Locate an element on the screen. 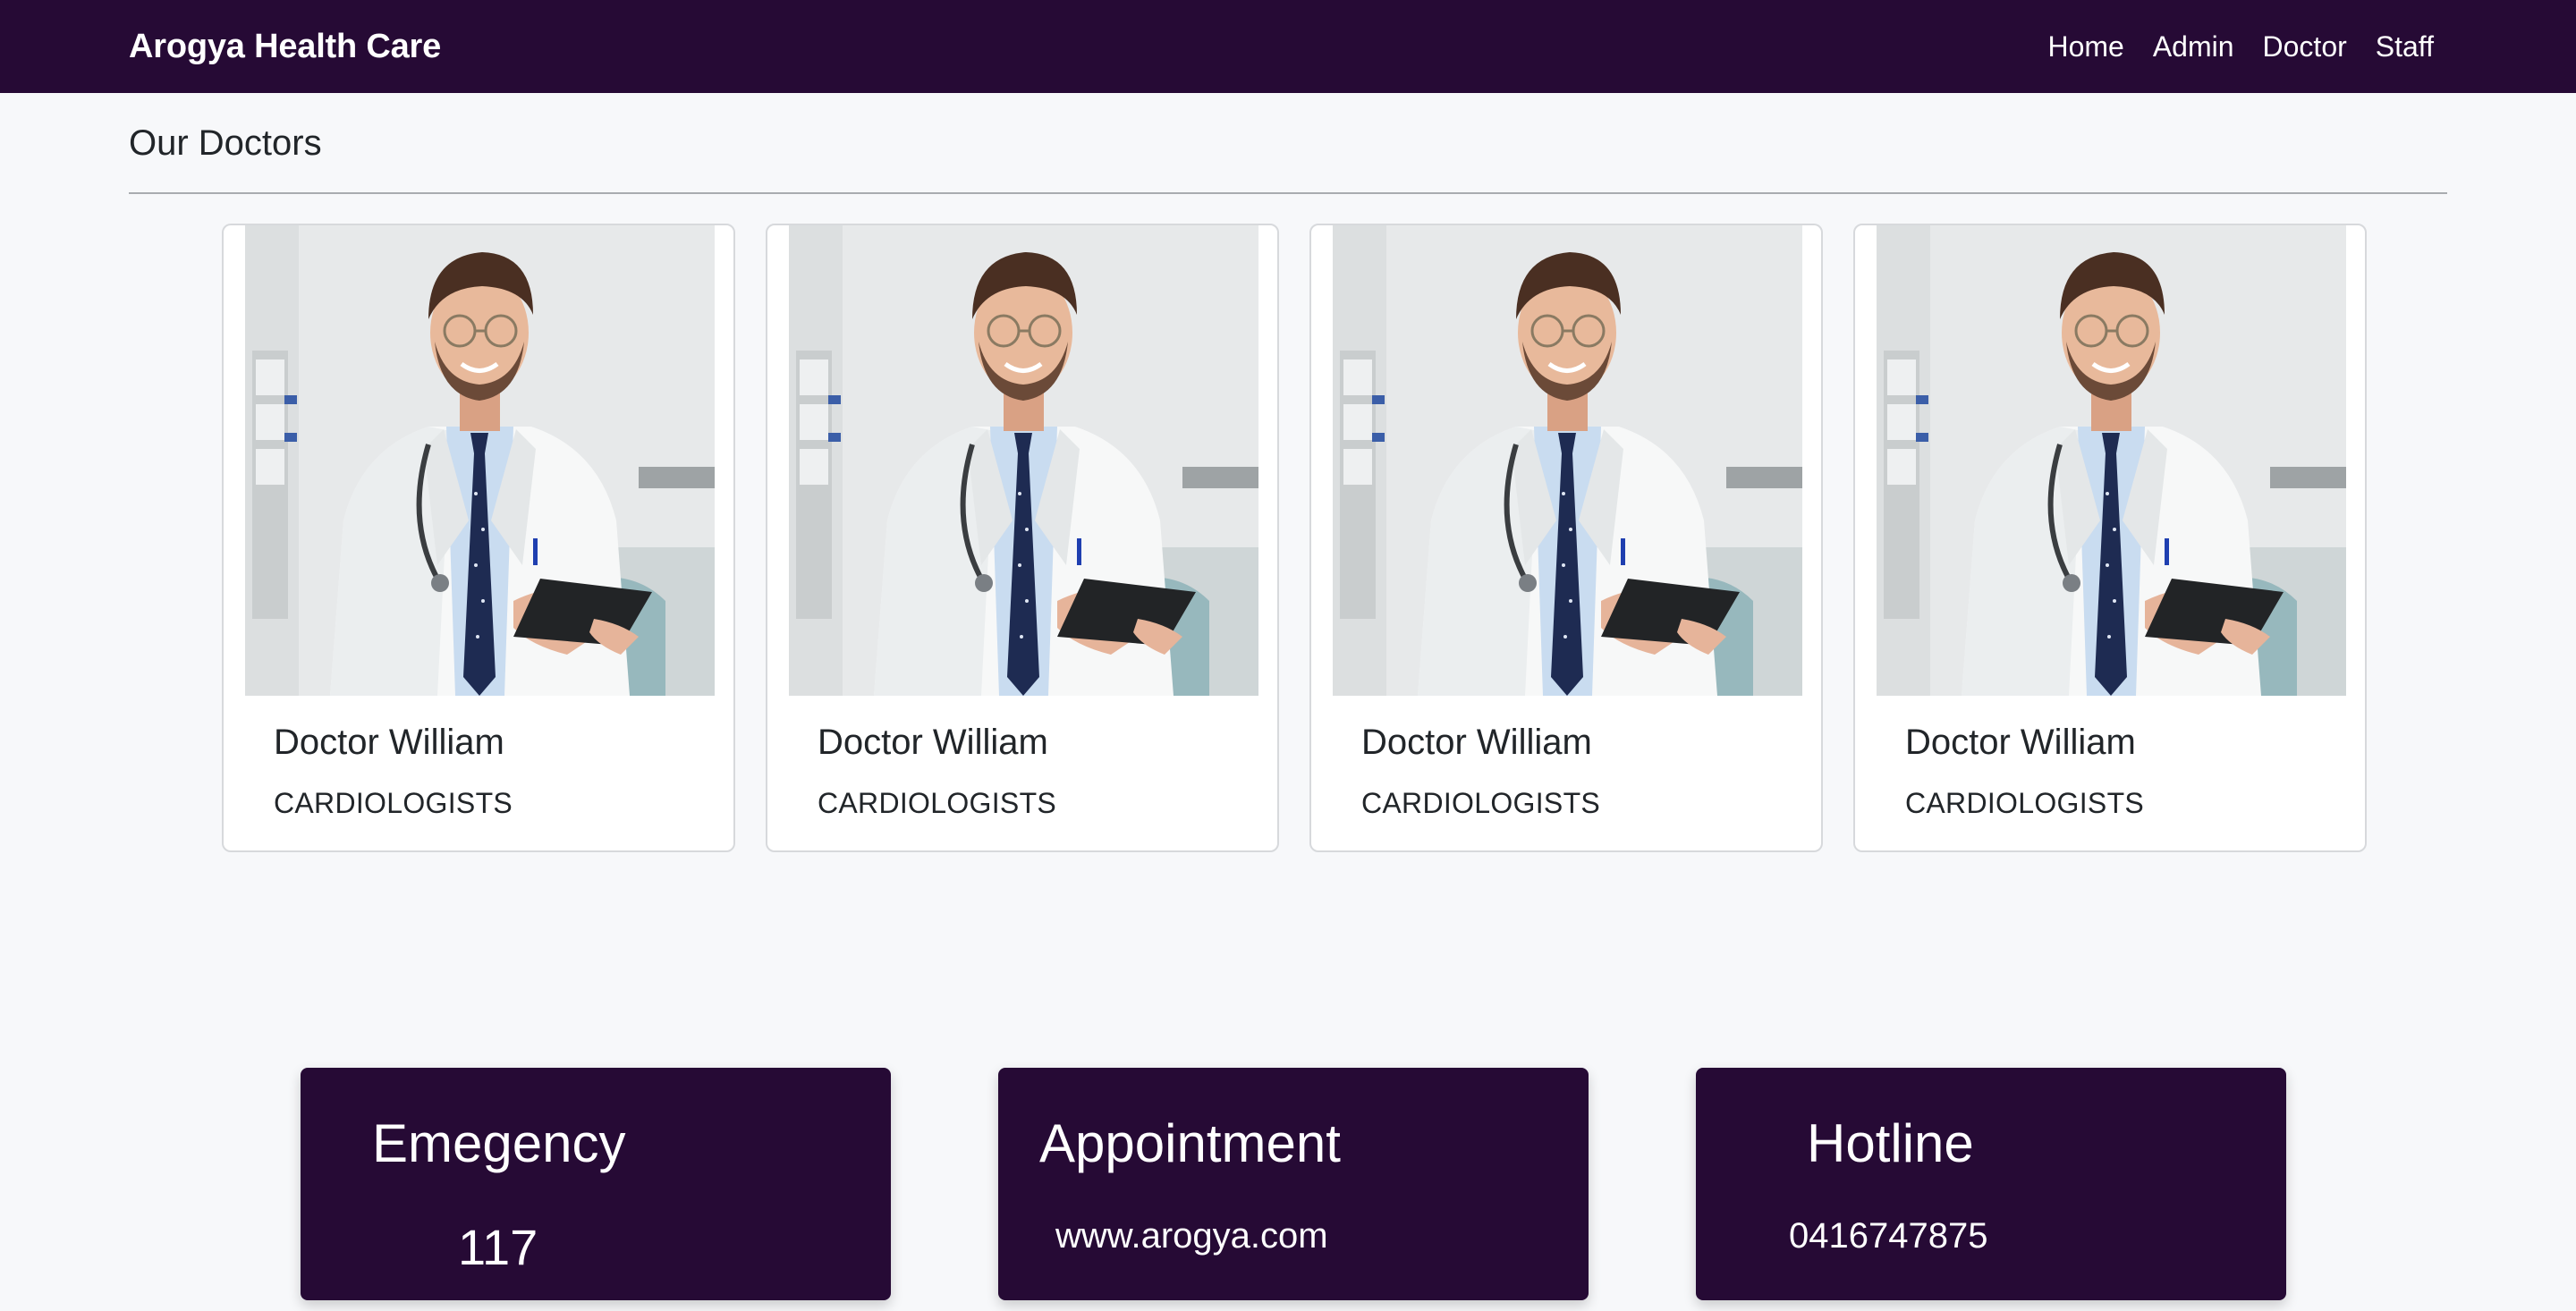 The width and height of the screenshot is (2576, 1311). nav-link-staff: Staff is located at coordinates (2397, 46).